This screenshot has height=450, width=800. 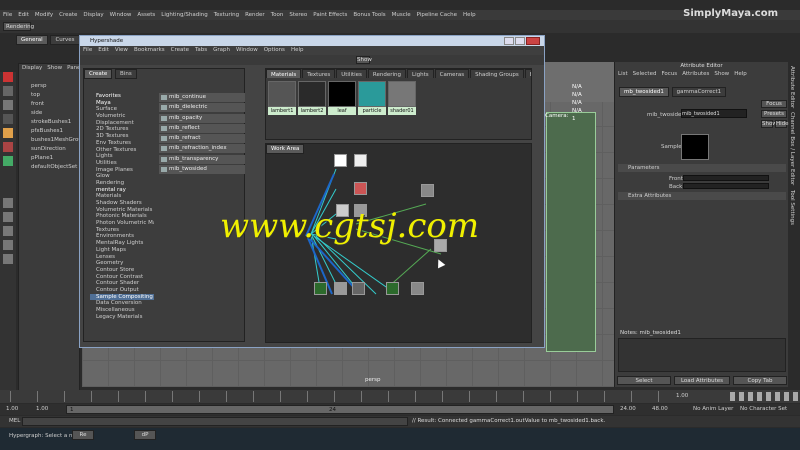 I want to click on create-tree-item: Rendering, so click(x=122, y=183).